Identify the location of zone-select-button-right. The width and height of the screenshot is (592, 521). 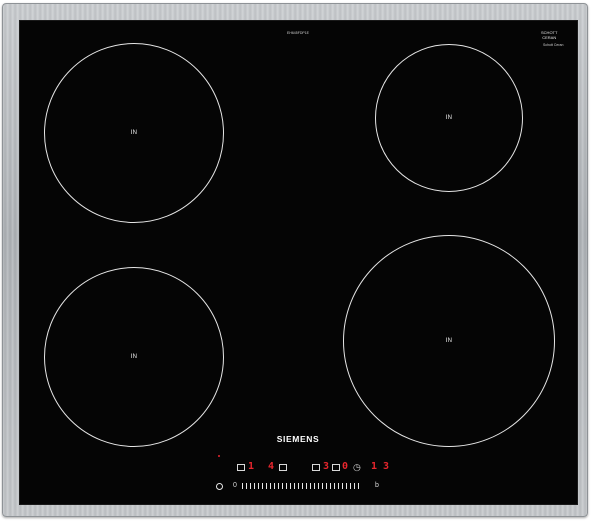
(316, 467).